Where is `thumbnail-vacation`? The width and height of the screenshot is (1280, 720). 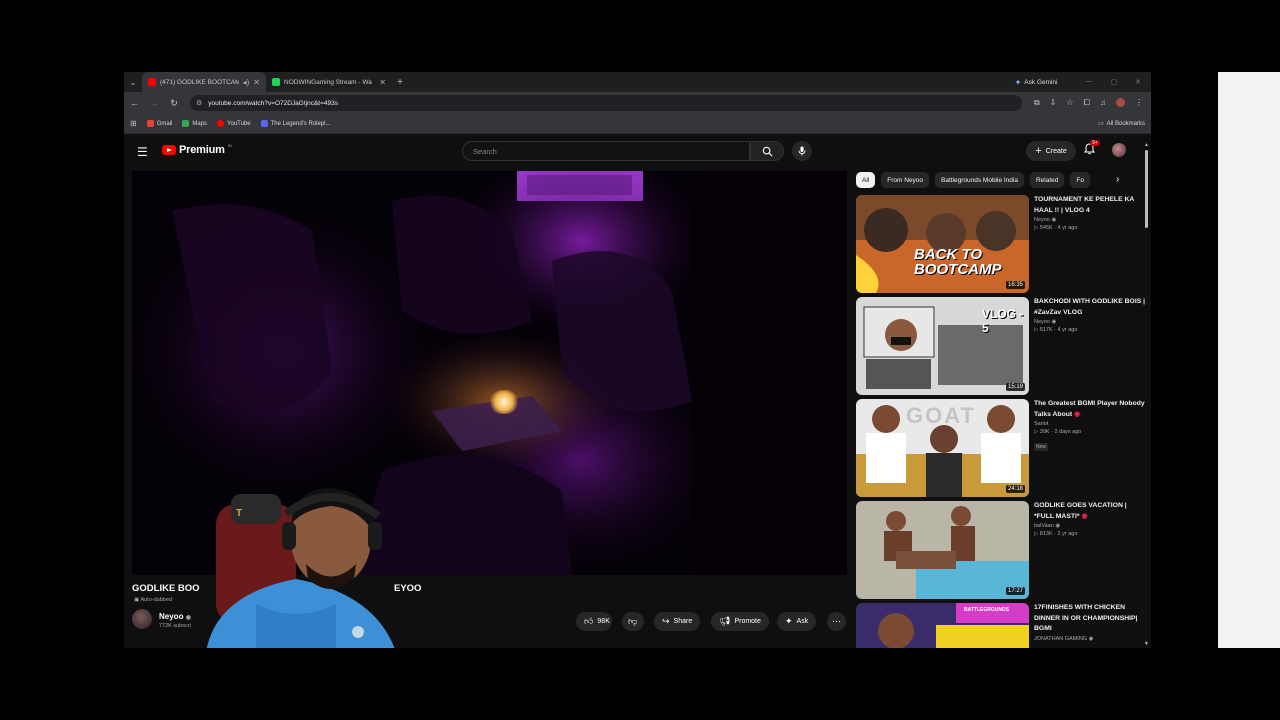 thumbnail-vacation is located at coordinates (942, 550).